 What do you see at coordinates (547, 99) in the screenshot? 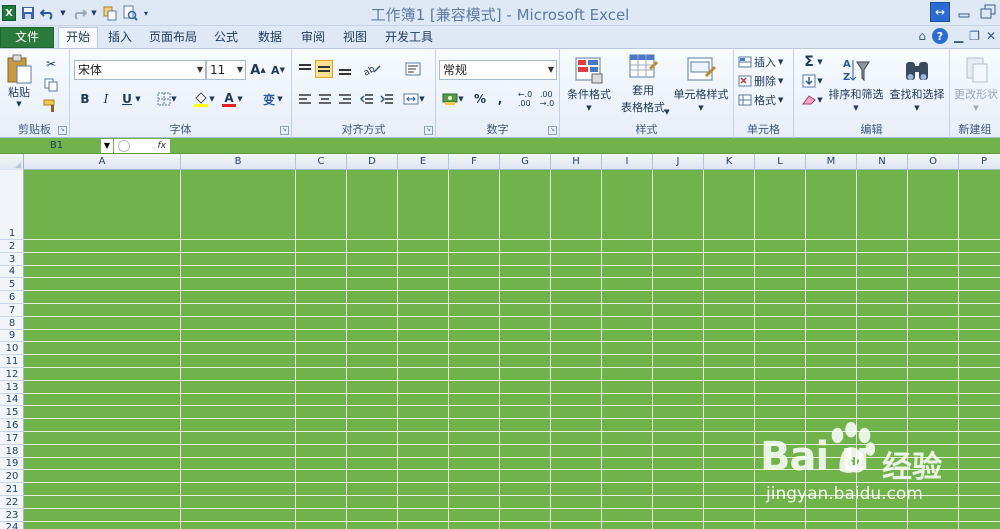
I see `decrease-decimal-icon: .00 →.0` at bounding box center [547, 99].